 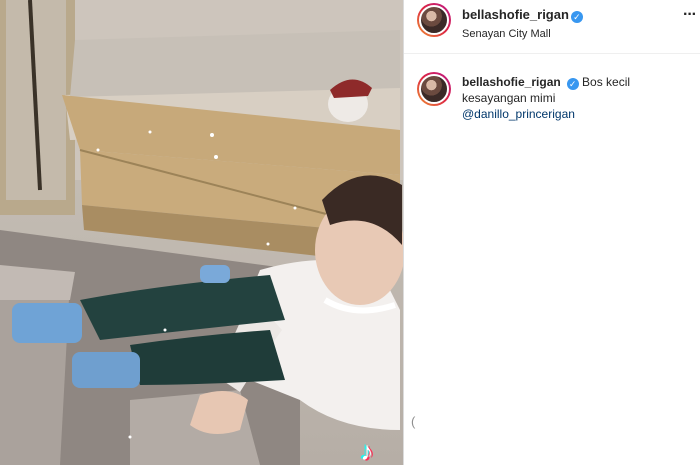 I want to click on caption-mention-link: @danillo_princerigan, so click(x=562, y=114).